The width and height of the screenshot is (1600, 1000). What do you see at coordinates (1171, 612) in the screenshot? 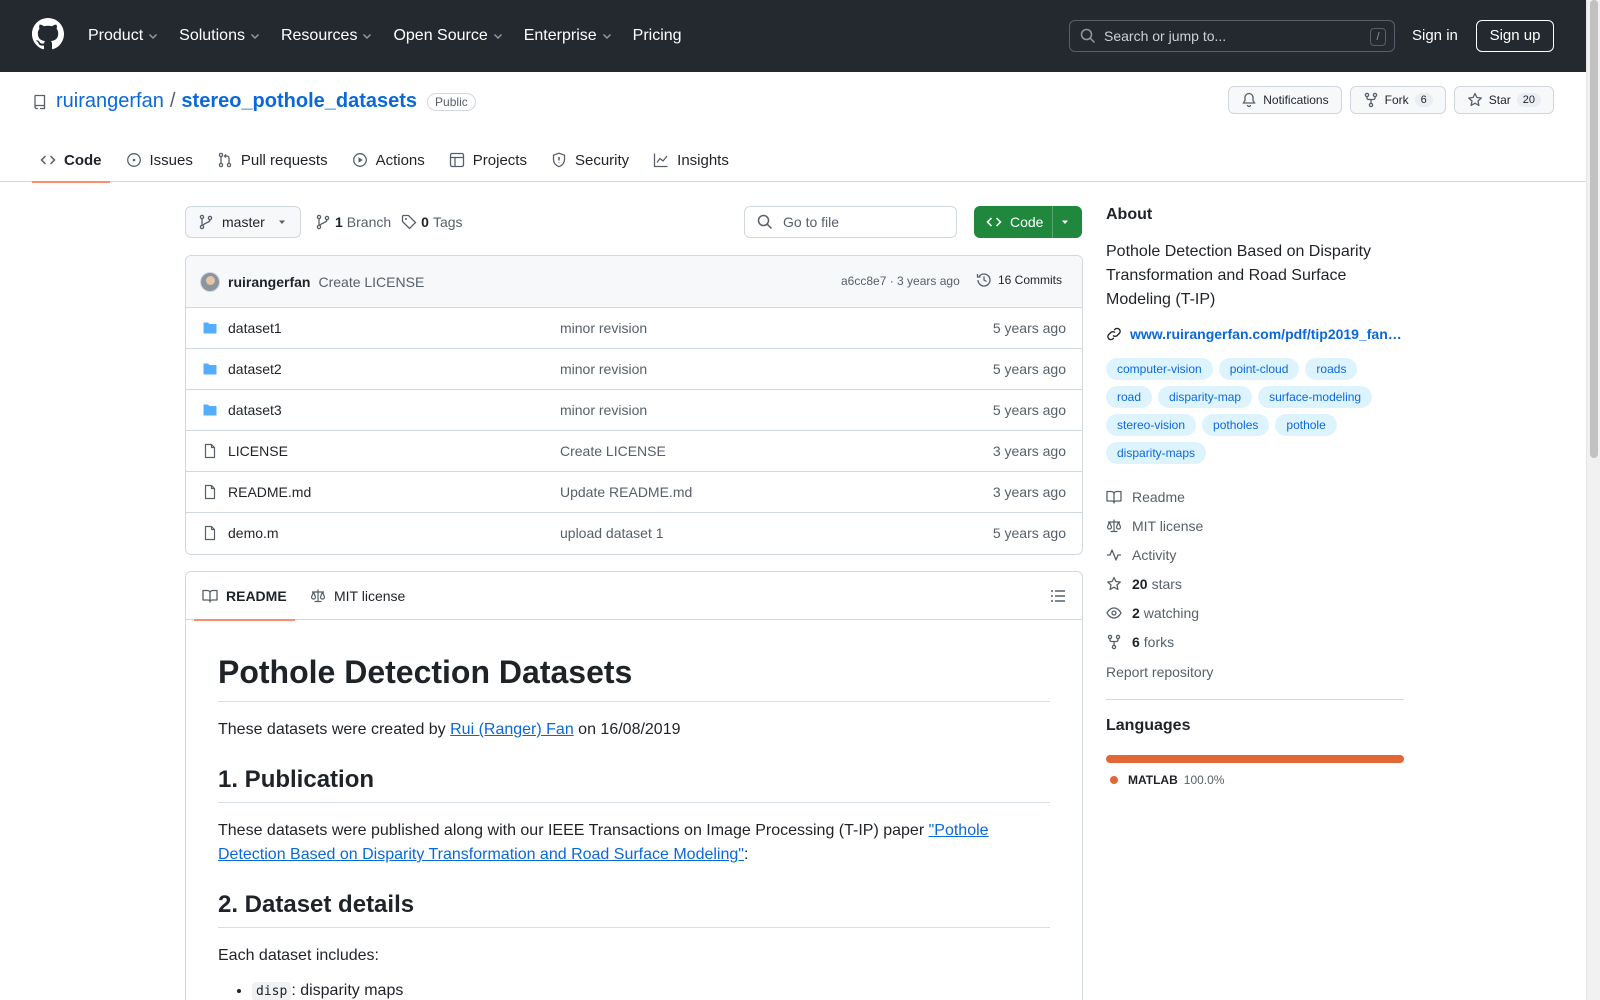
I see `watching-label: watching` at bounding box center [1171, 612].